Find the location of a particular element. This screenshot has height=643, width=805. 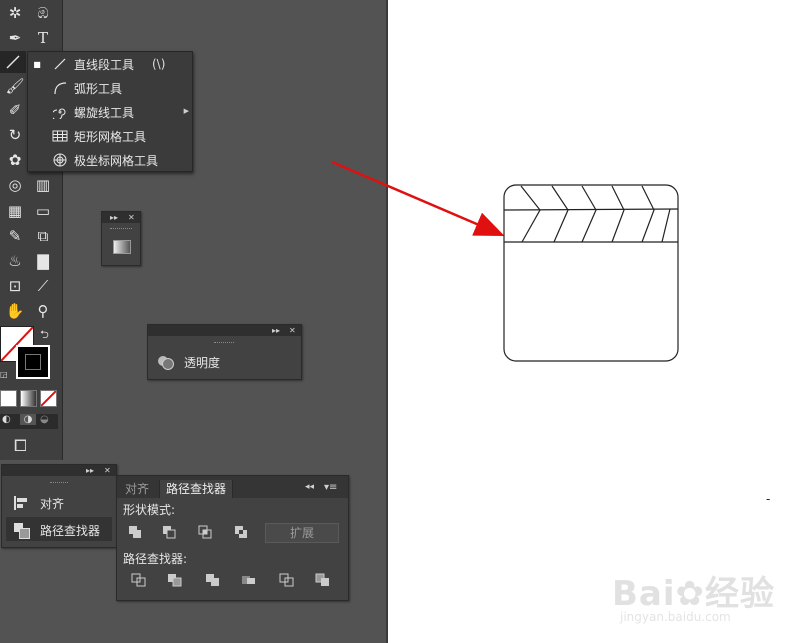

baidu-watermark: Bai✿经验 is located at coordinates (693, 590).